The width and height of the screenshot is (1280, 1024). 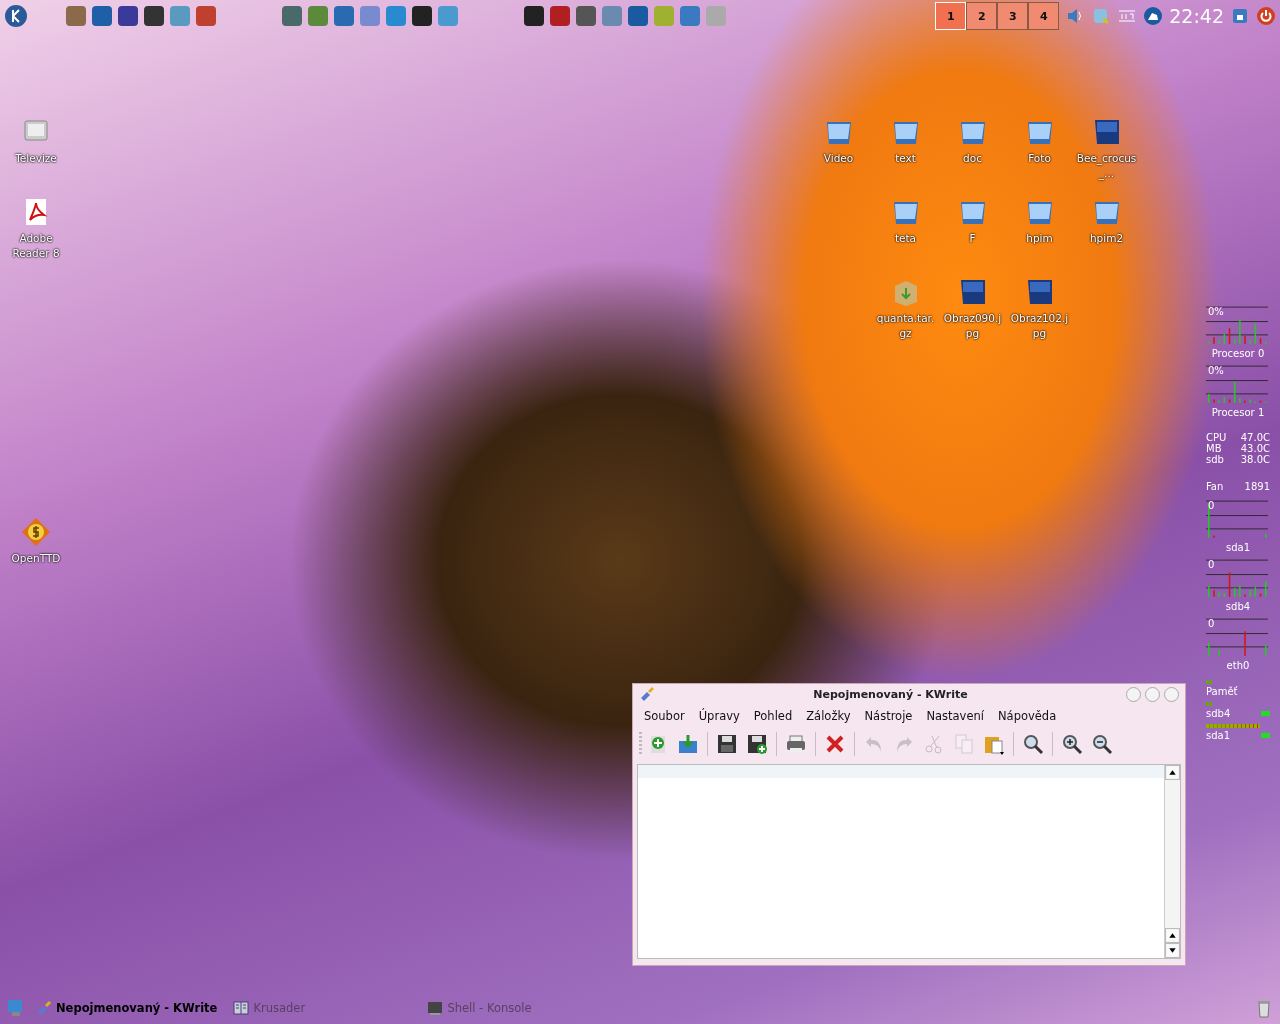 What do you see at coordinates (16, 16) in the screenshot?
I see `menu-icon` at bounding box center [16, 16].